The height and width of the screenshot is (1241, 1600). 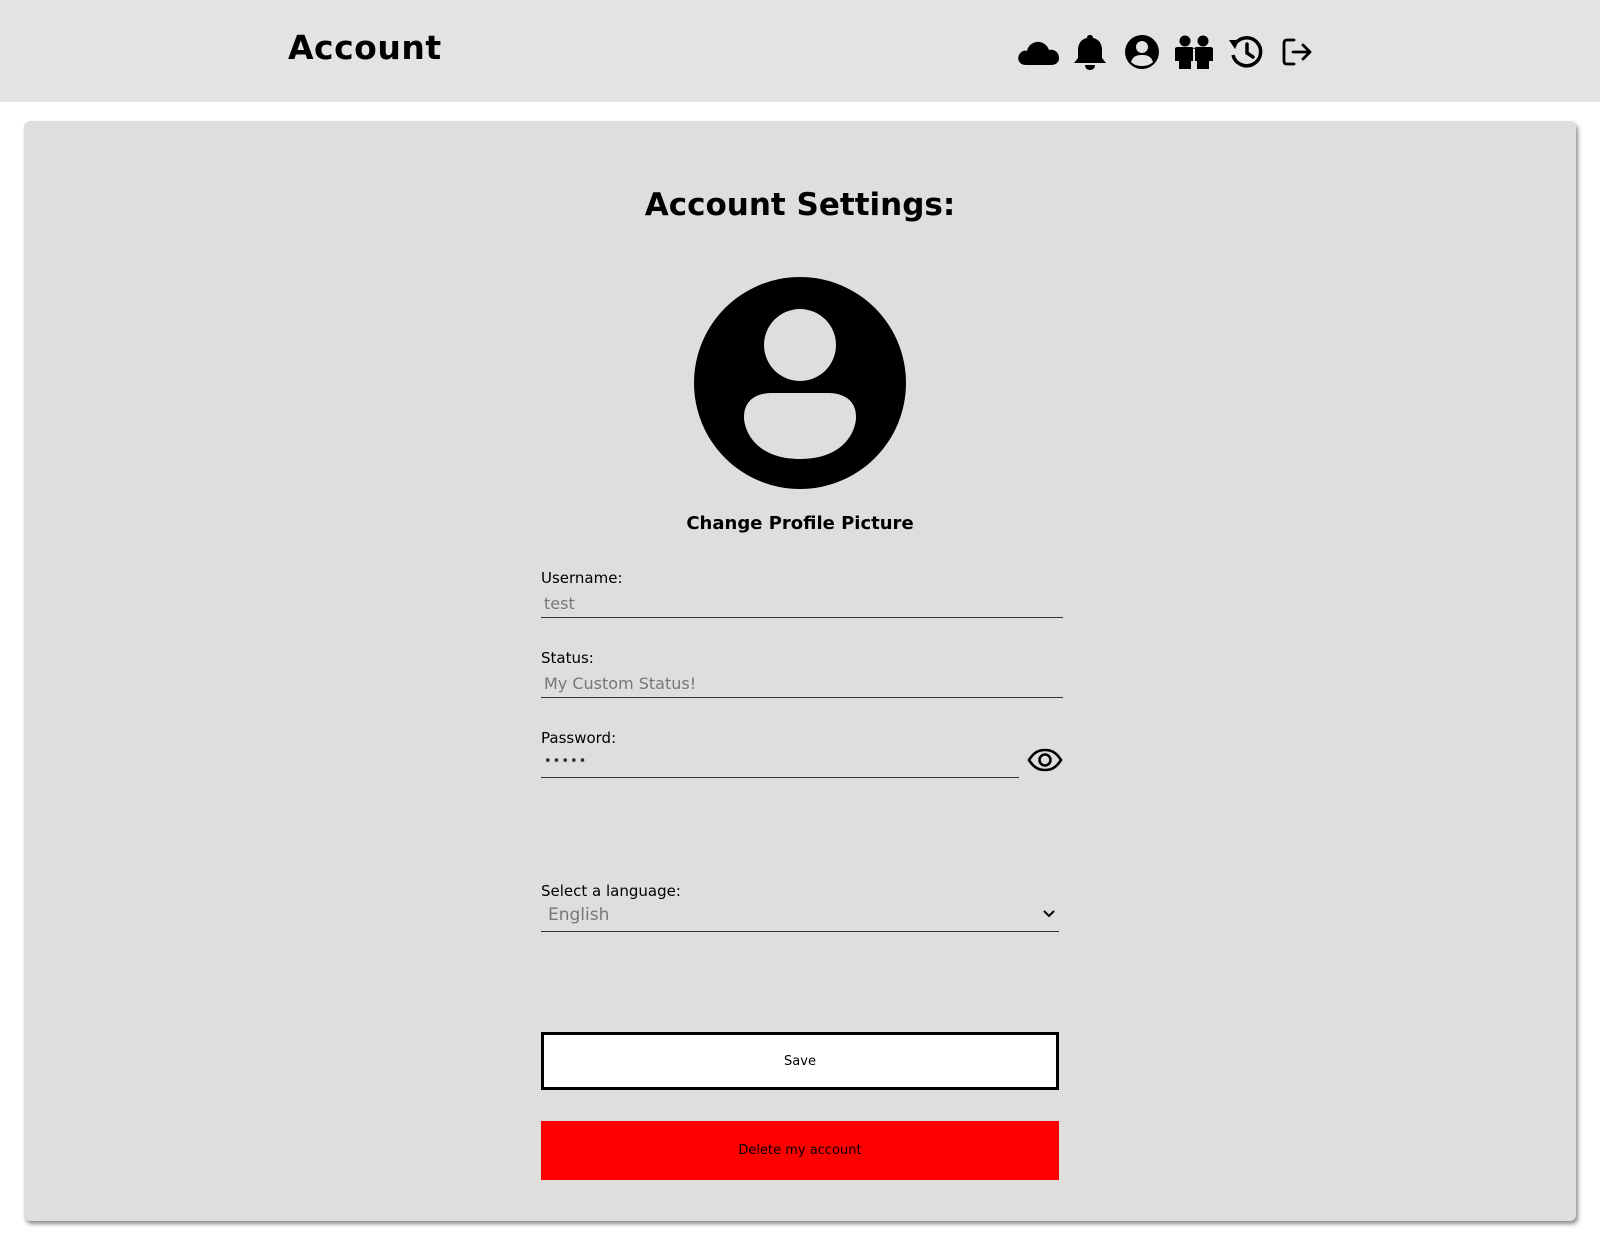 I want to click on username-label: Username:, so click(x=582, y=578).